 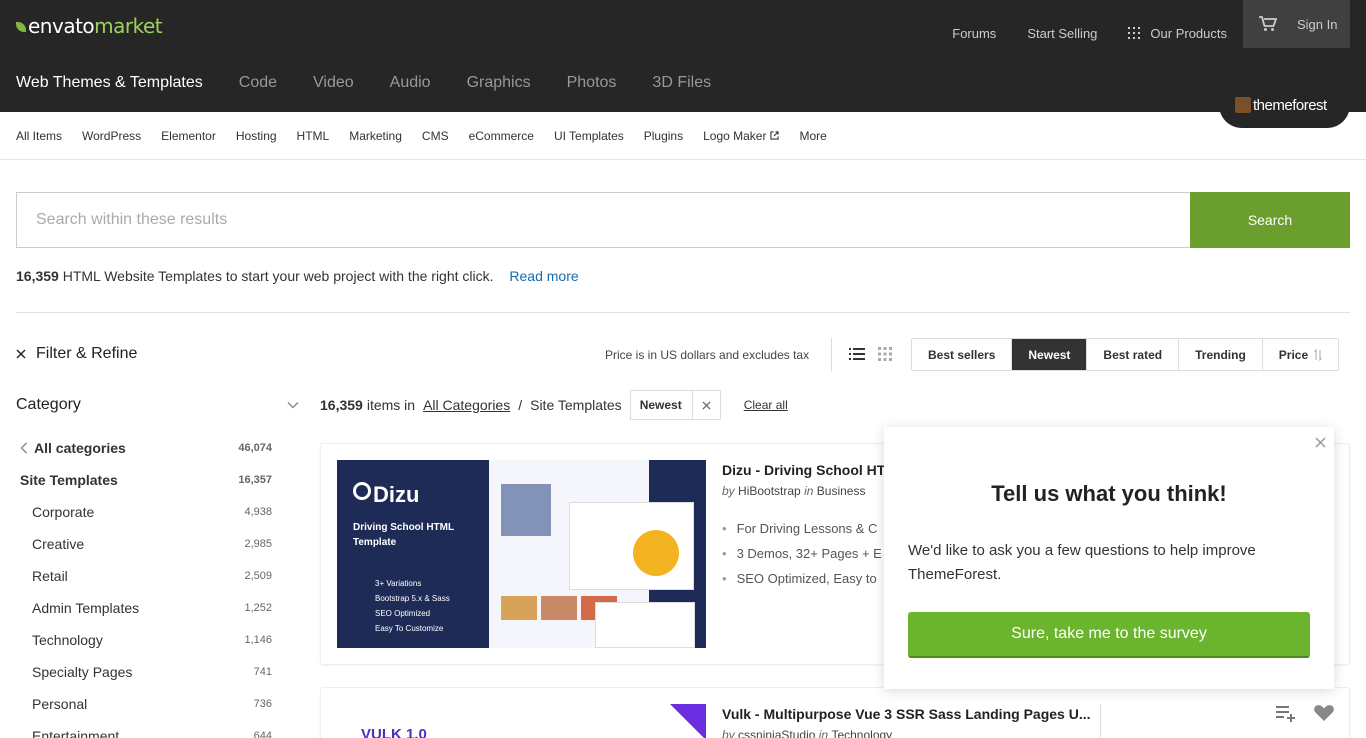 What do you see at coordinates (262, 672) in the screenshot?
I see `sidebar-item-count: 741` at bounding box center [262, 672].